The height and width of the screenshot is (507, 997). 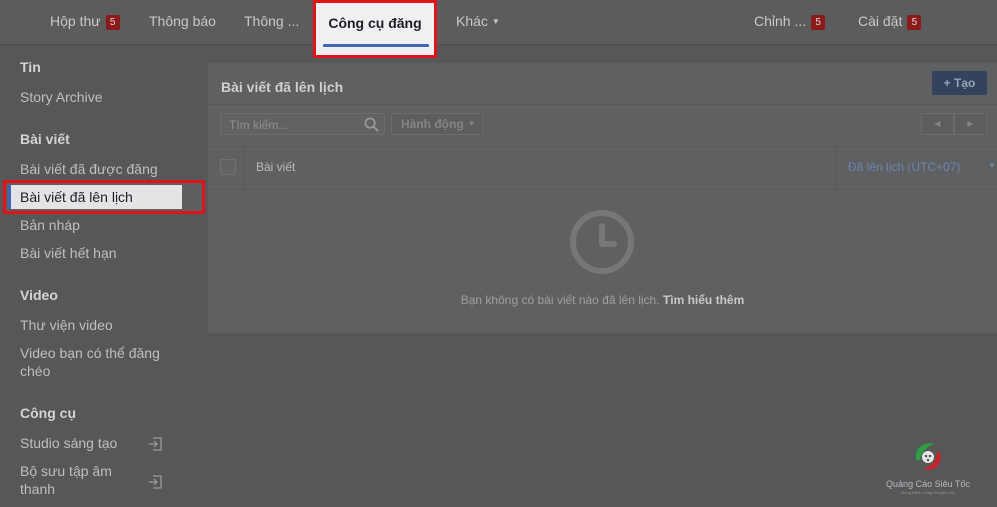 I want to click on logo-mark-icon, so click(x=928, y=456).